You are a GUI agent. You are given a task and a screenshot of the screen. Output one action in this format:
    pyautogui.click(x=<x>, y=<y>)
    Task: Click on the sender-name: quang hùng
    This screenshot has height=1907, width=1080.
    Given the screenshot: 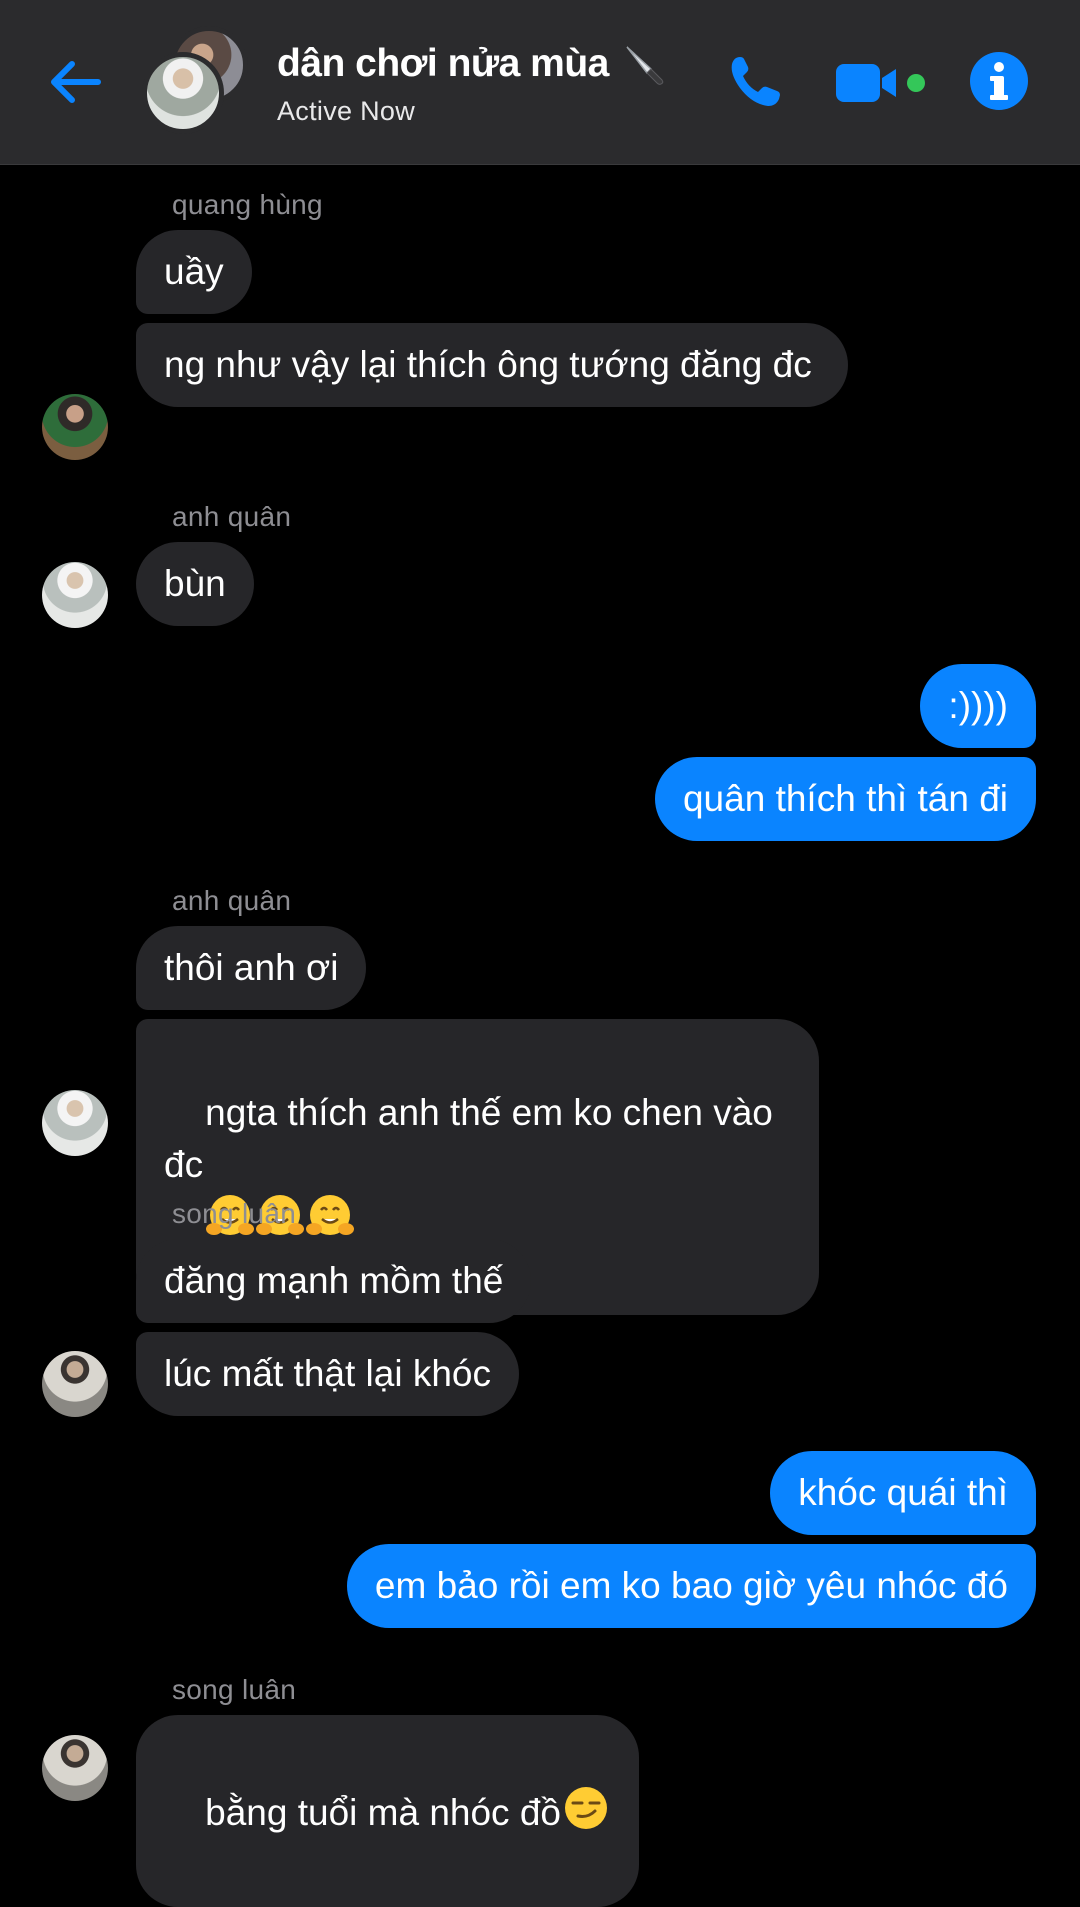 What is the action you would take?
    pyautogui.click(x=247, y=204)
    